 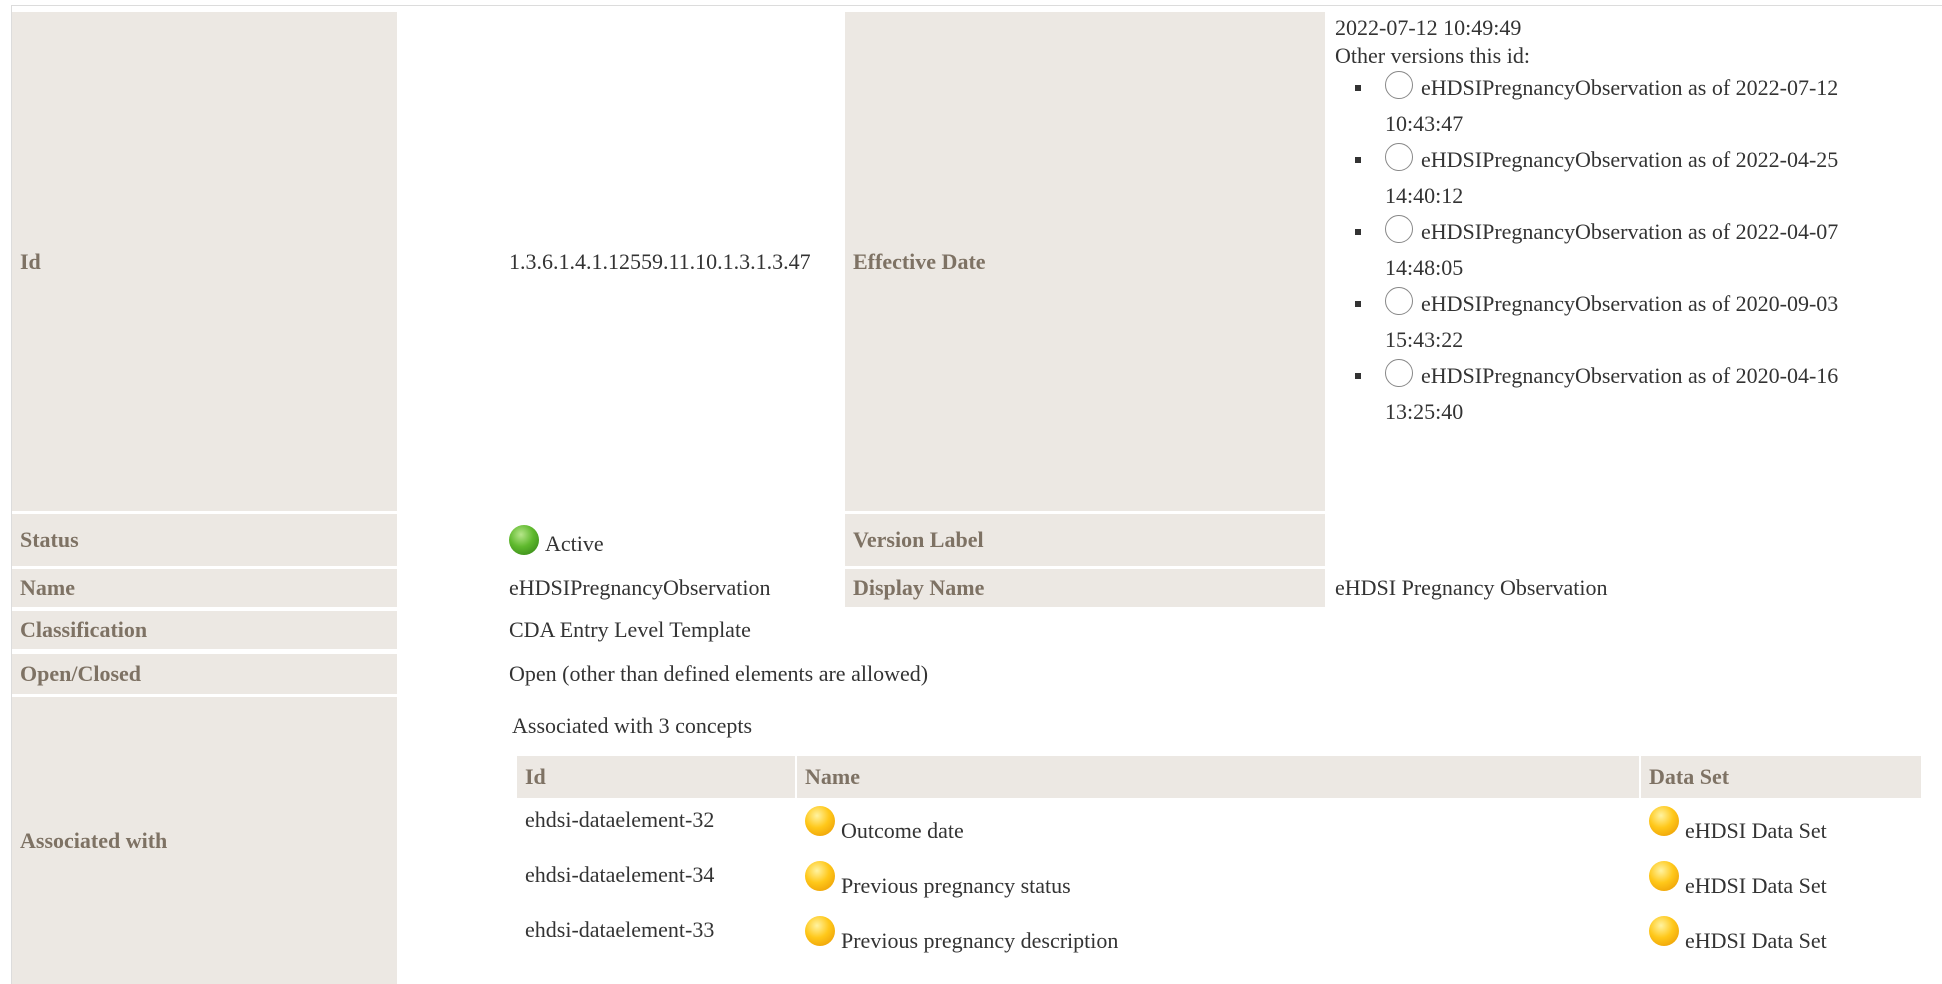 I want to click on status-active-icon, so click(x=524, y=540).